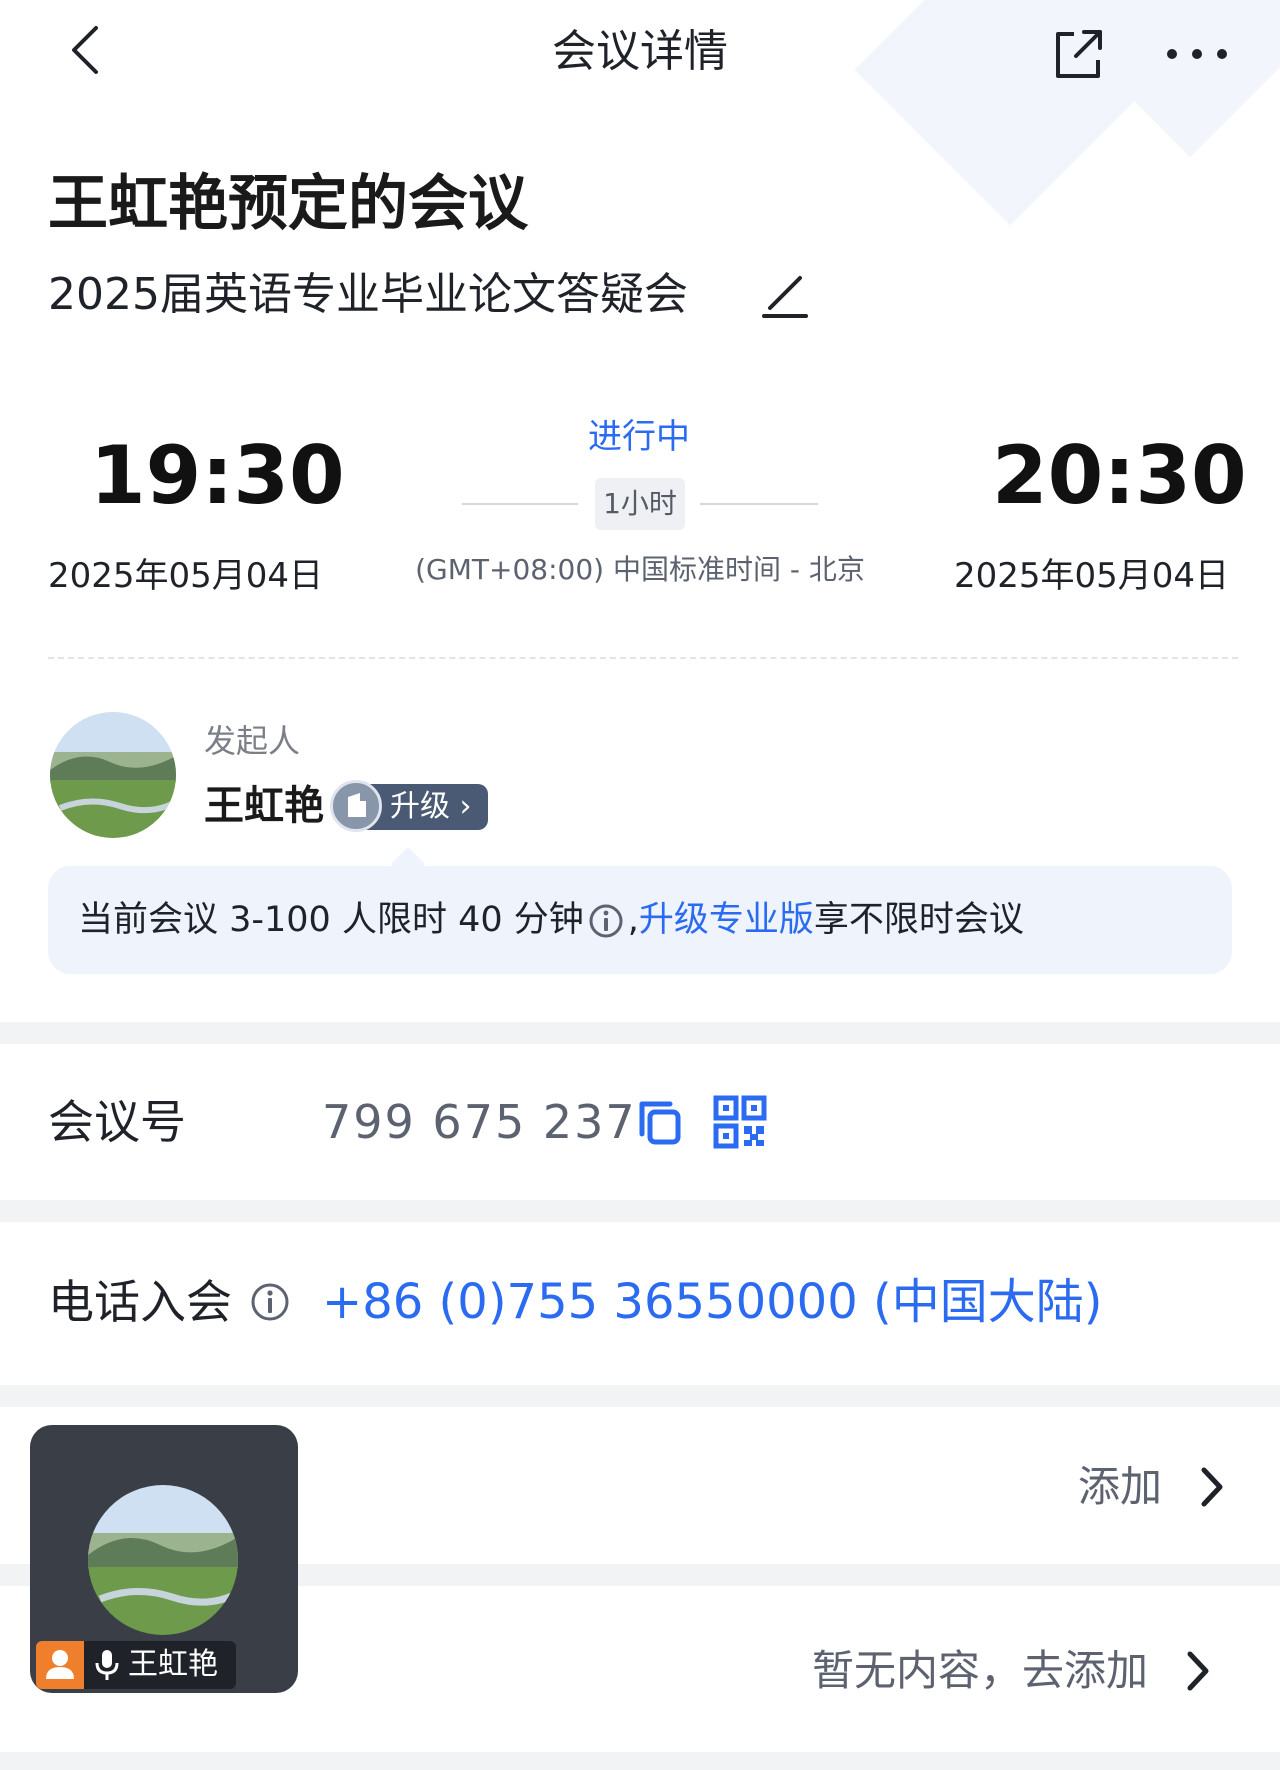 This screenshot has height=1770, width=1280. What do you see at coordinates (186, 576) in the screenshot?
I see `start-date: 2025年05月04日` at bounding box center [186, 576].